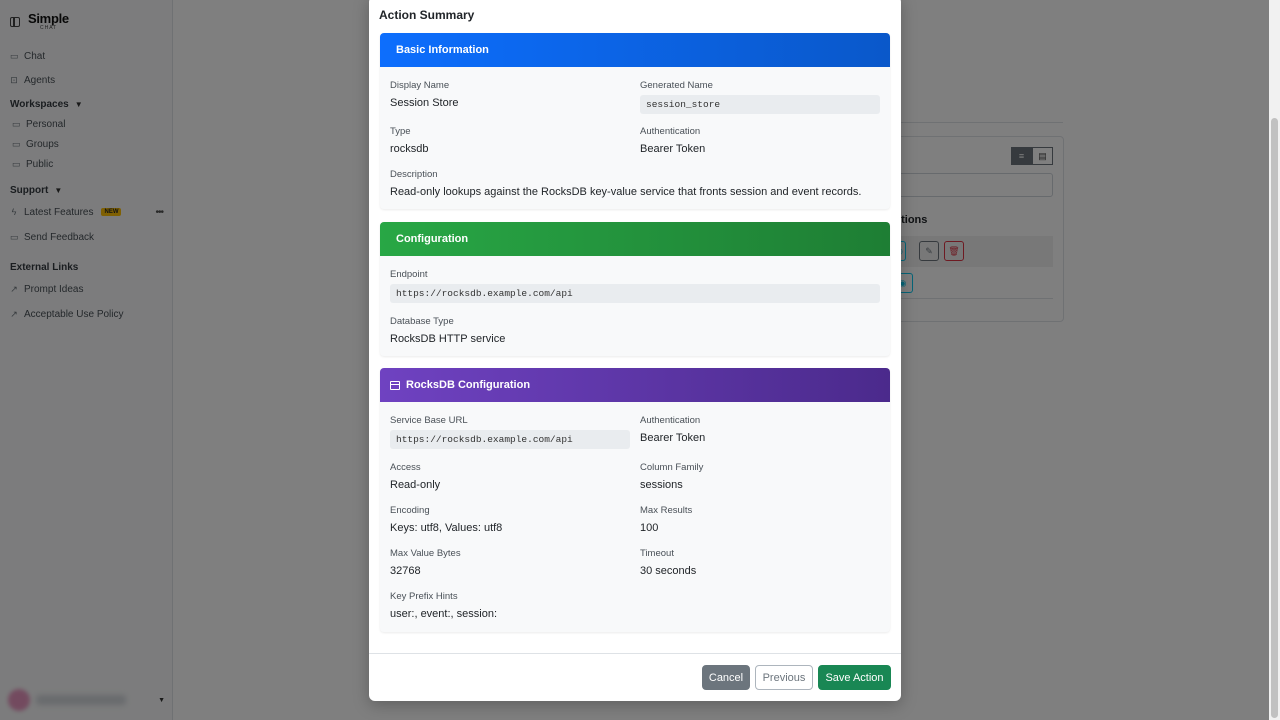 This screenshot has height=720, width=1280. Describe the element at coordinates (443, 614) in the screenshot. I see `field-value: user:, event:, session:` at that location.